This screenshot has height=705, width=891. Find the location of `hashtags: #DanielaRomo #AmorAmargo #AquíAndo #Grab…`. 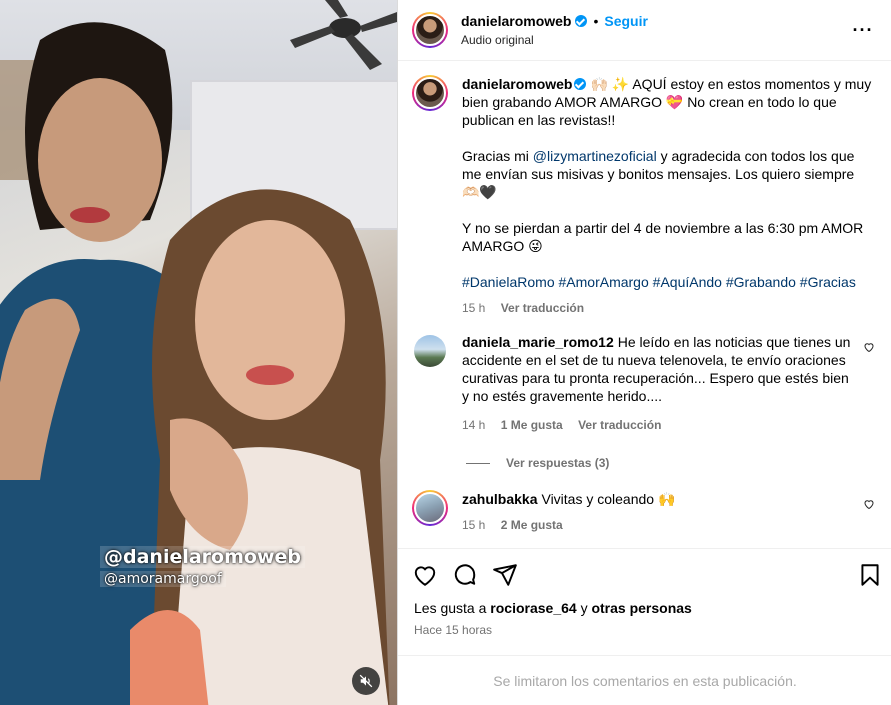

hashtags: #DanielaRomo #AmorAmargo #AquíAndo #Grab… is located at coordinates (668, 282).